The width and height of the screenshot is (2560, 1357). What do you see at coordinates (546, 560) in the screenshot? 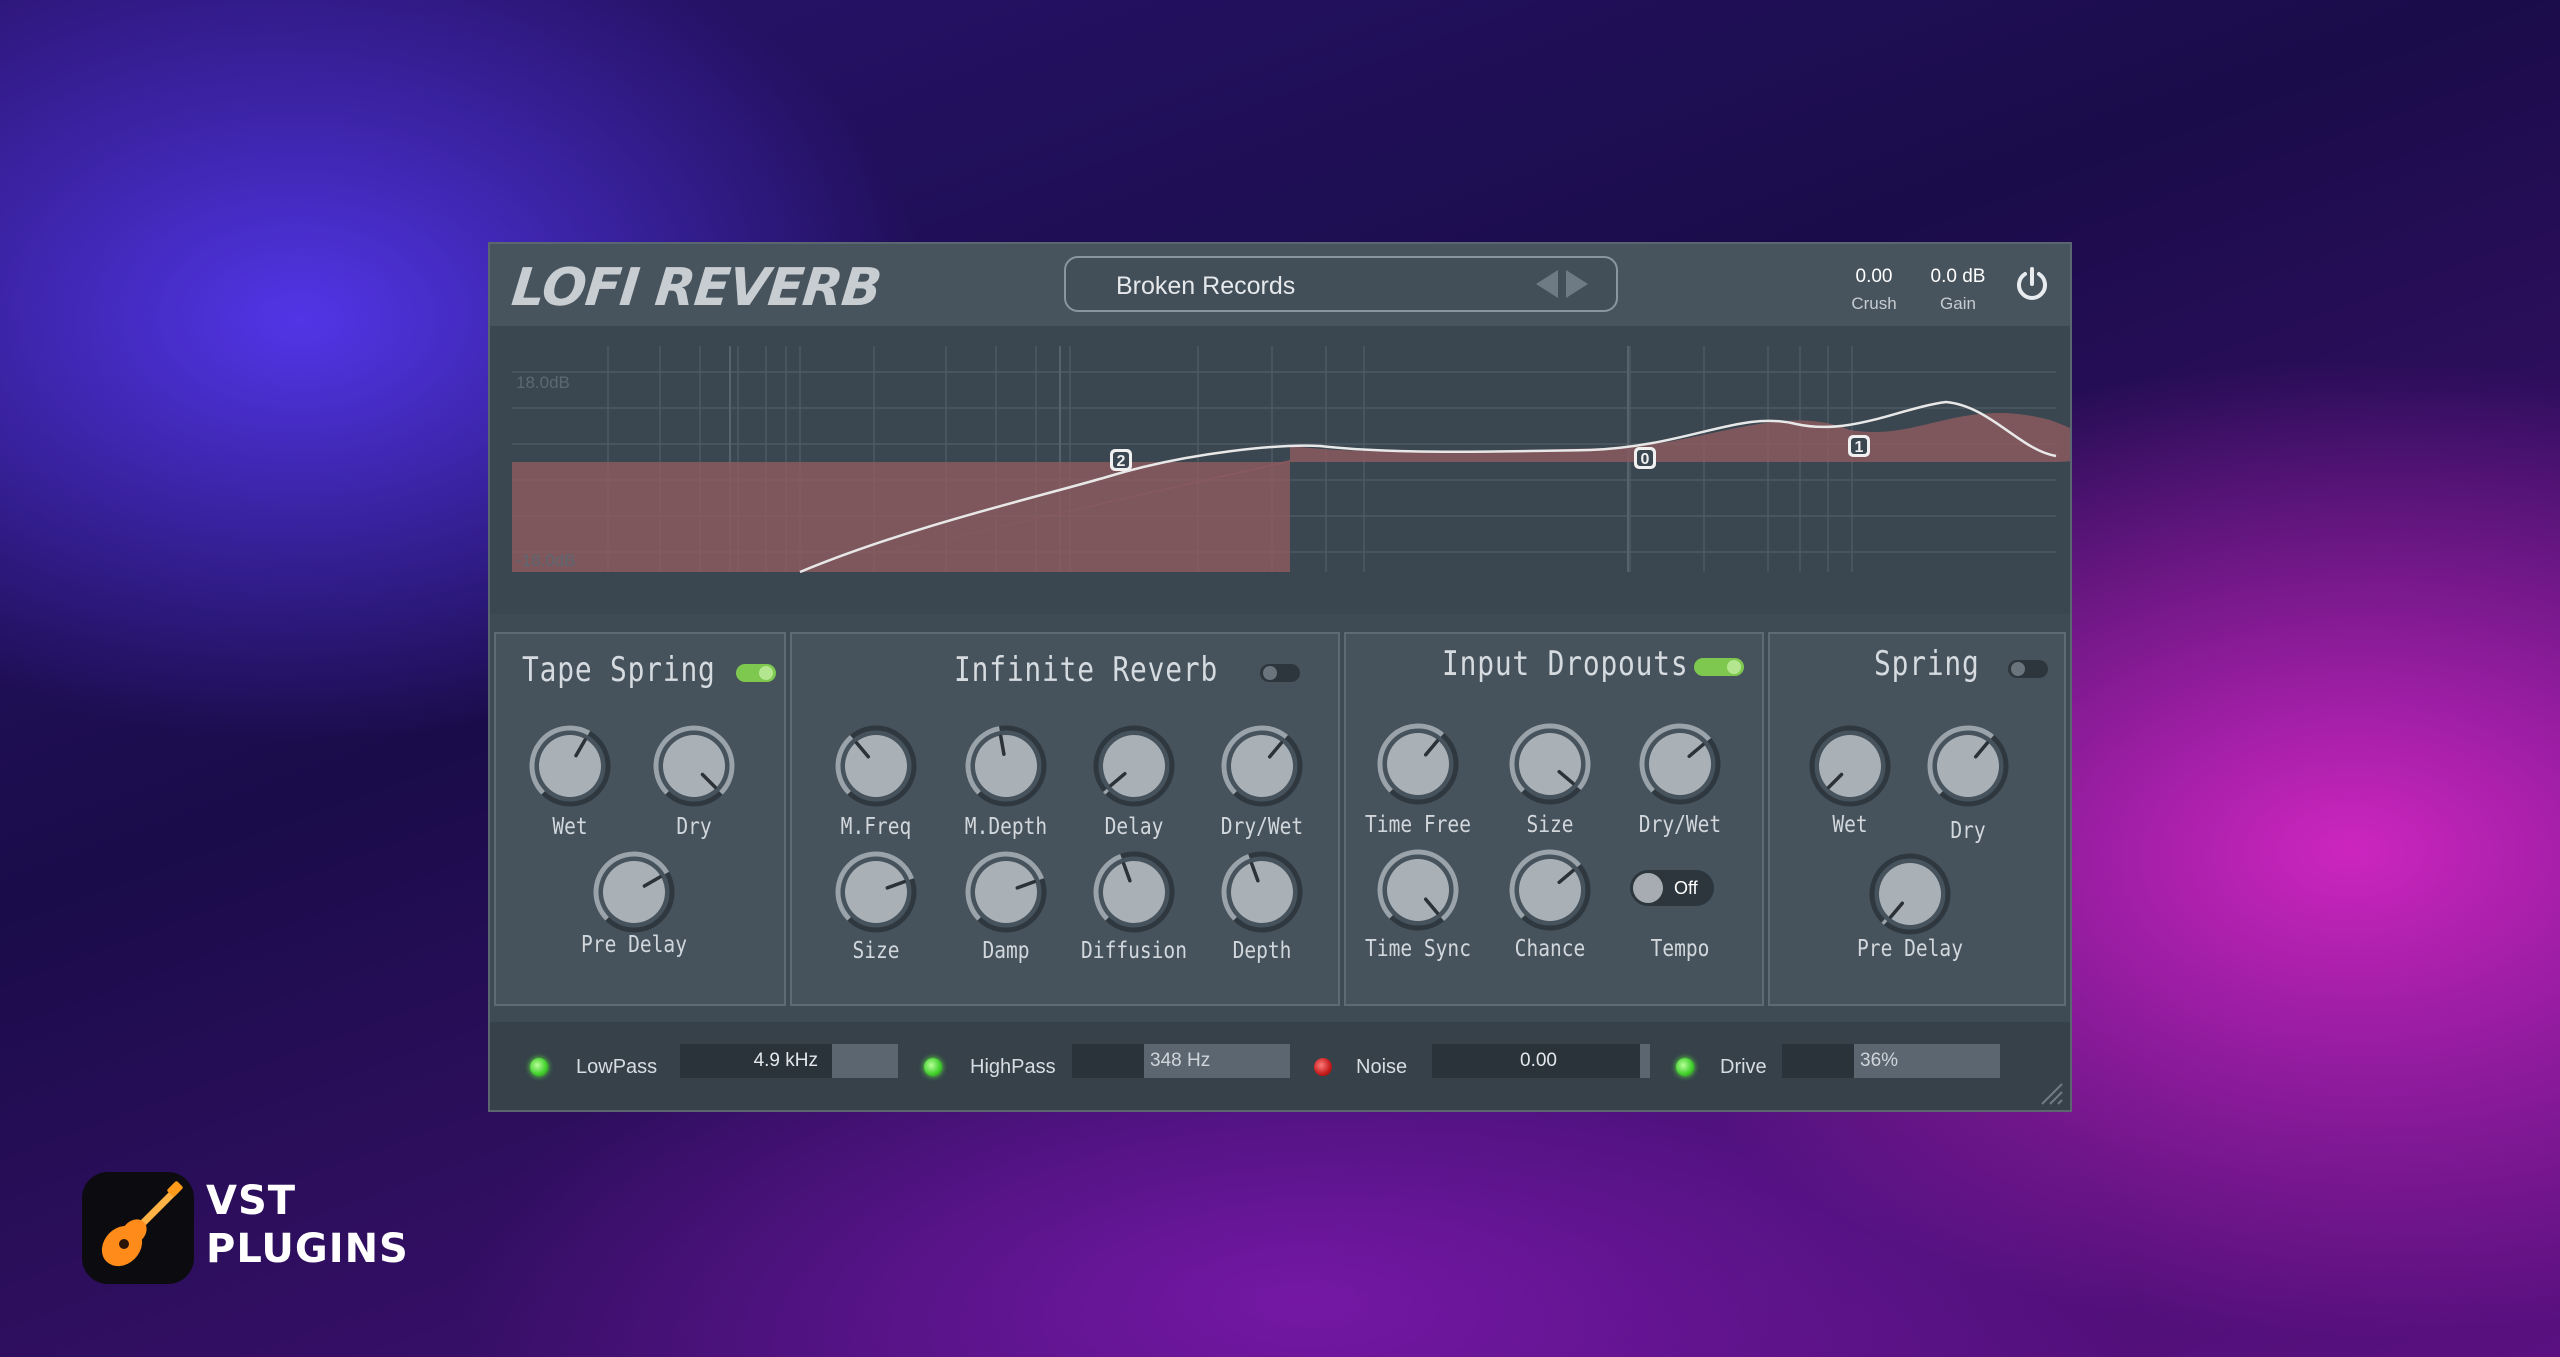
I see `eq-bottom-db-label: -18.0dB` at bounding box center [546, 560].